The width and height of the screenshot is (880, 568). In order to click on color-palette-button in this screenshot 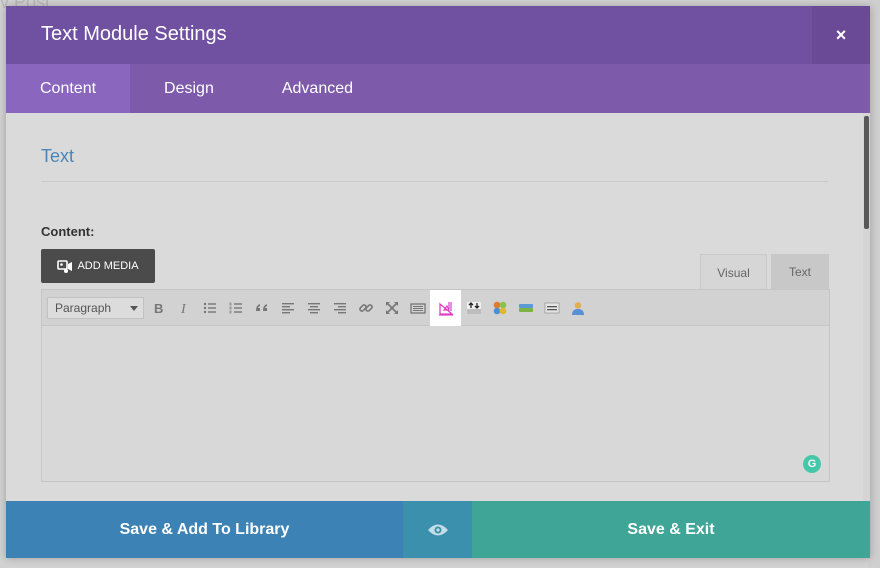, I will do `click(500, 308)`.